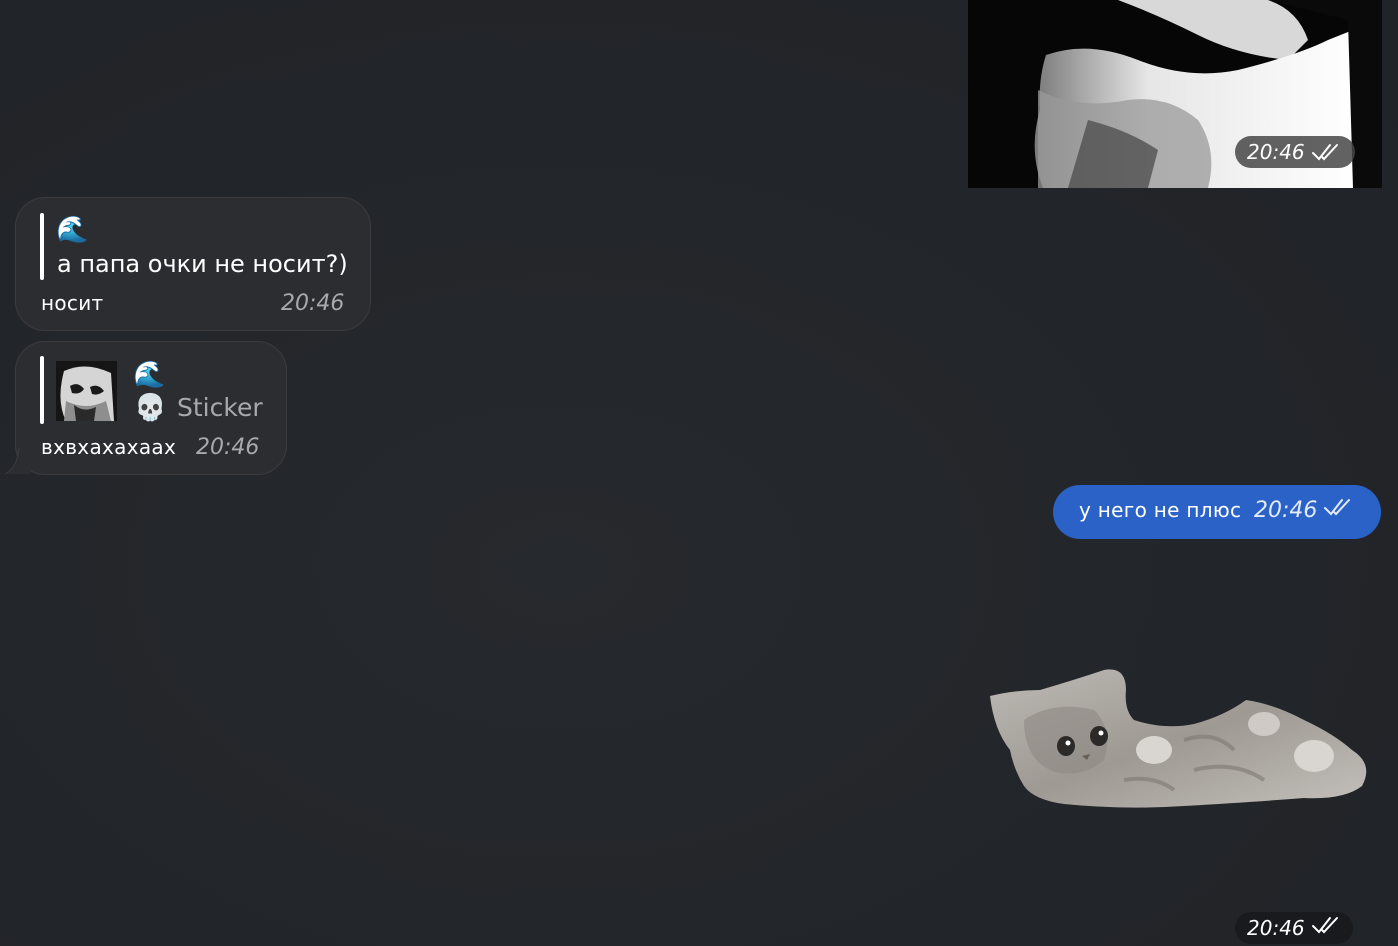 The width and height of the screenshot is (1398, 946). Describe the element at coordinates (72, 303) in the screenshot. I see `message-text: носит` at that location.